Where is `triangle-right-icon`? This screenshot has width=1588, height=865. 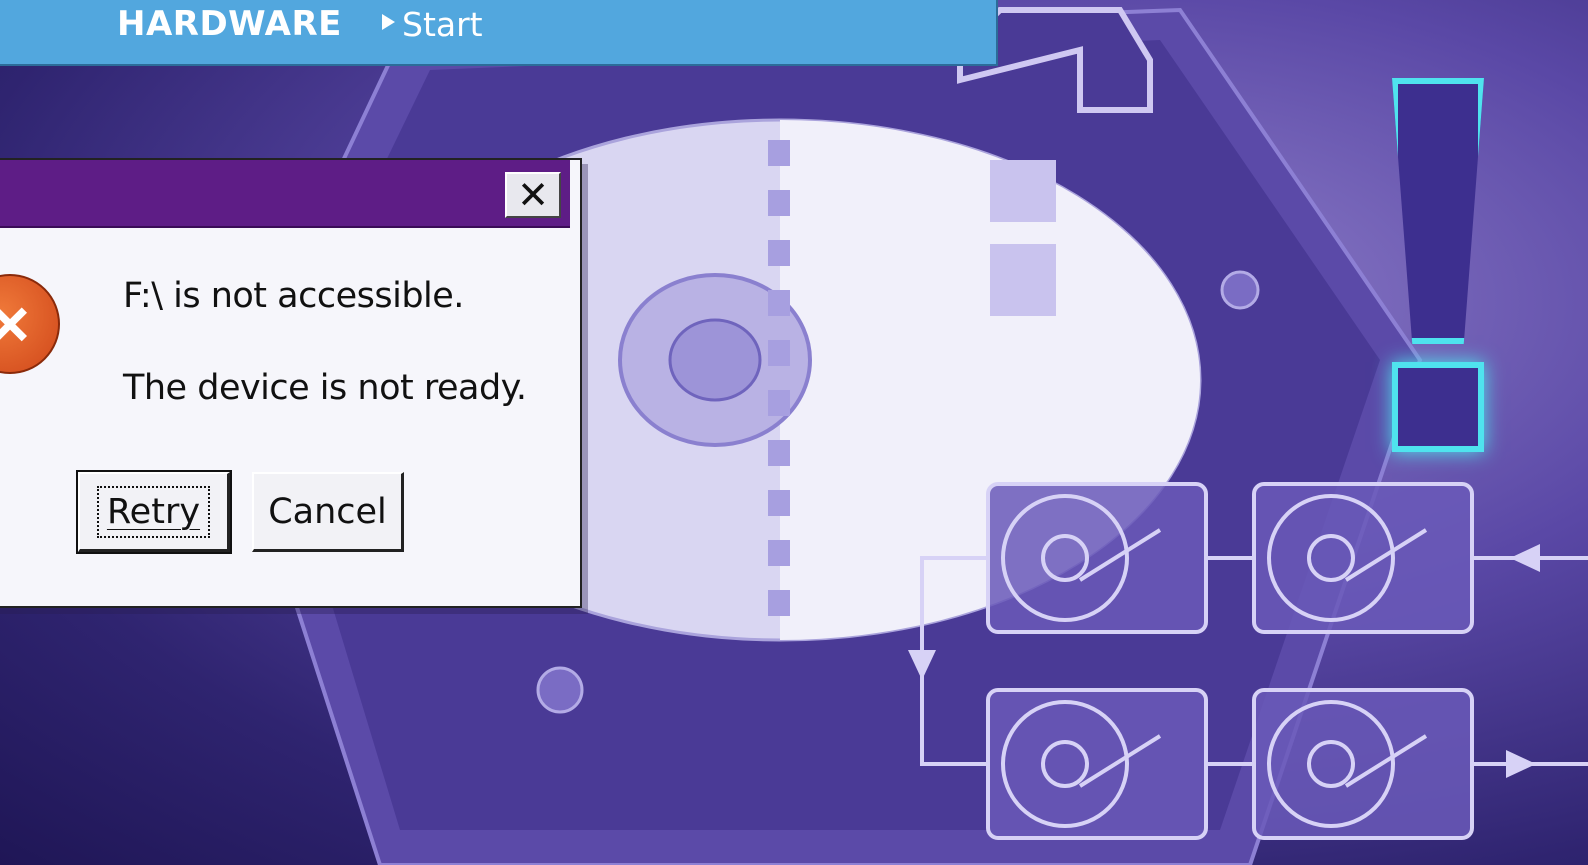
triangle-right-icon is located at coordinates (388, 22).